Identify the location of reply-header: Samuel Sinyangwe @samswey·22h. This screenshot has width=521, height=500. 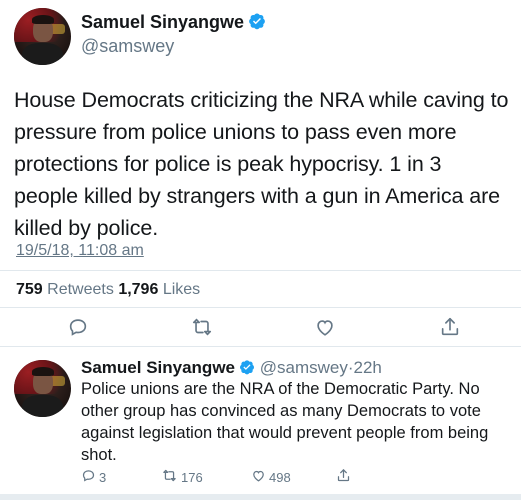
(231, 369).